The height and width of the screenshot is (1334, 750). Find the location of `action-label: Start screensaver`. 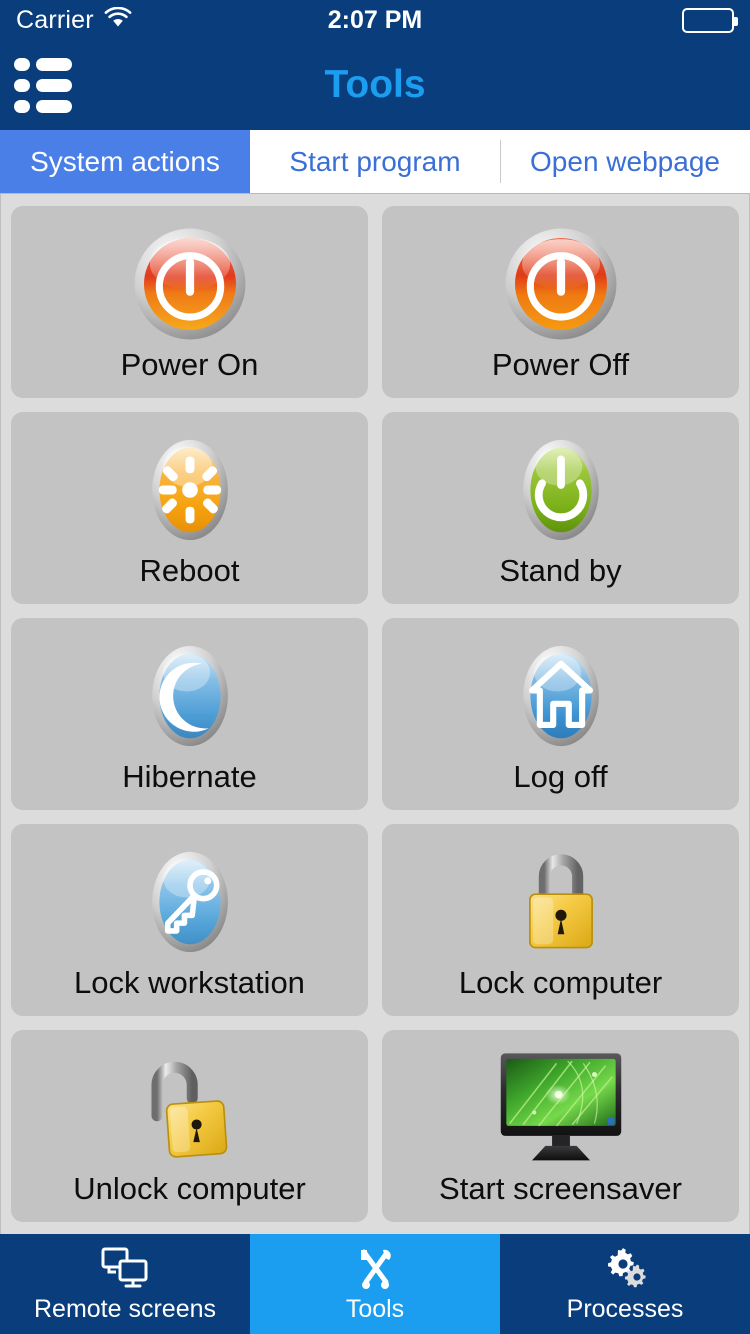

action-label: Start screensaver is located at coordinates (560, 1188).